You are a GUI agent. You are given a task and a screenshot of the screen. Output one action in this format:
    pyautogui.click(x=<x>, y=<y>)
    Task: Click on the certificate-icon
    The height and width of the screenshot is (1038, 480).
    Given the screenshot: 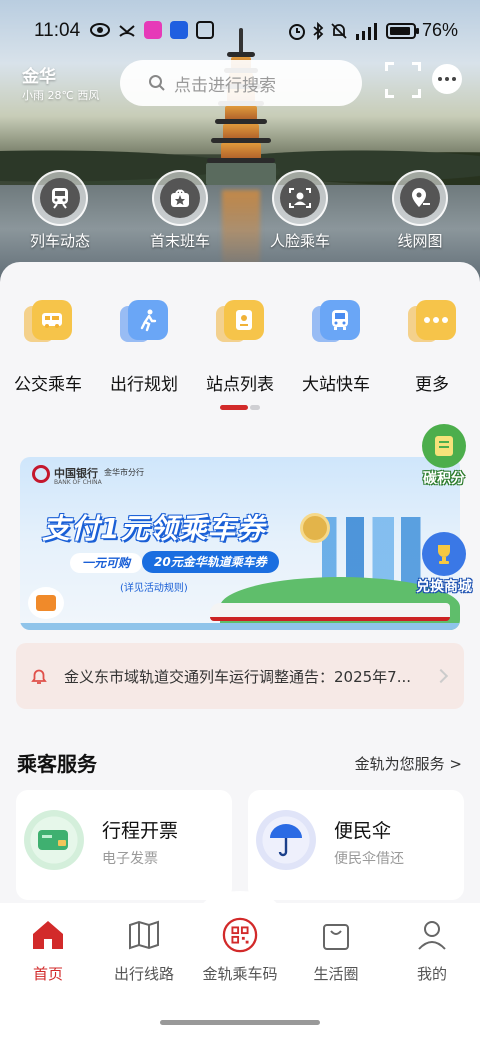 What is the action you would take?
    pyautogui.click(x=444, y=446)
    